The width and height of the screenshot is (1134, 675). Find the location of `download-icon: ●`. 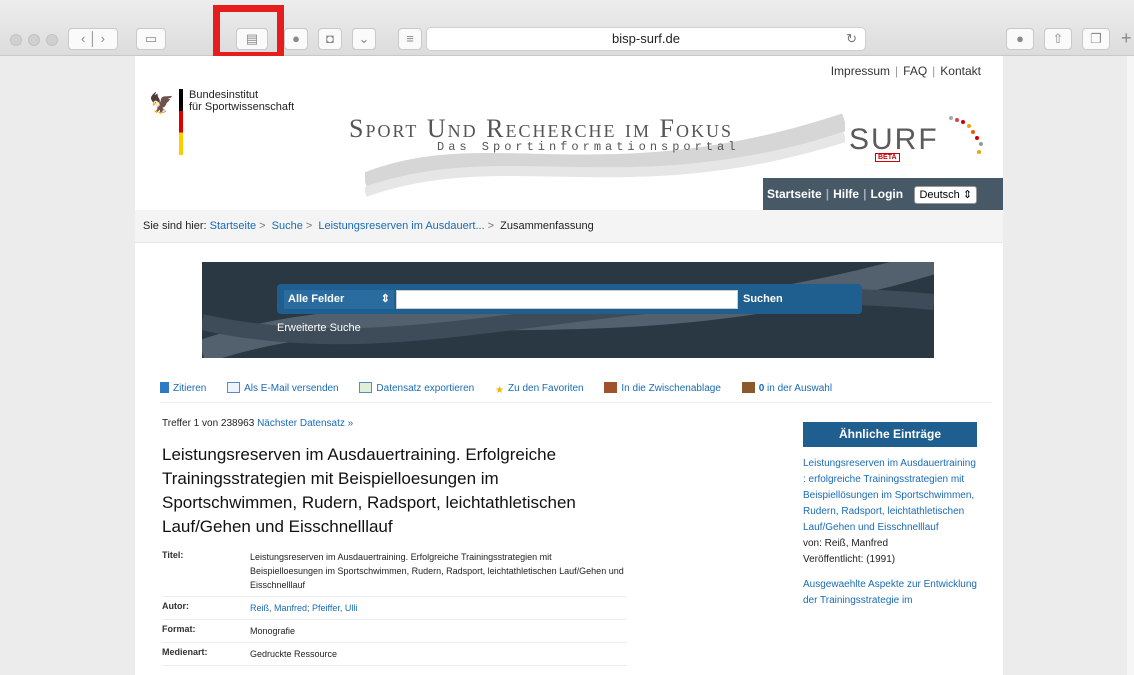

download-icon: ● is located at coordinates (1020, 38).